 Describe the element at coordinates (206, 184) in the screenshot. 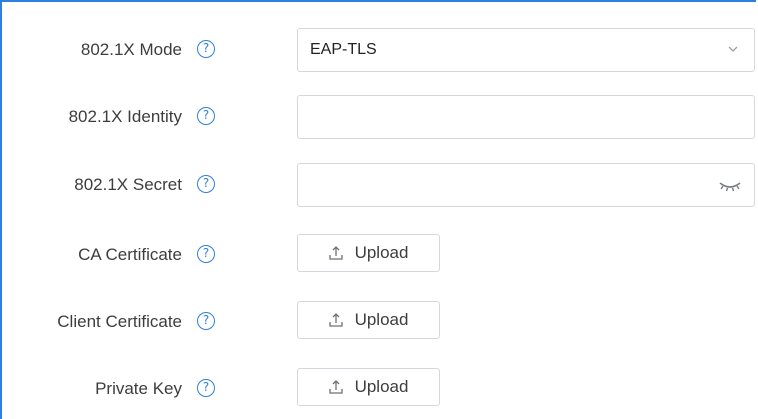

I see `secret-help-icon: ?` at that location.